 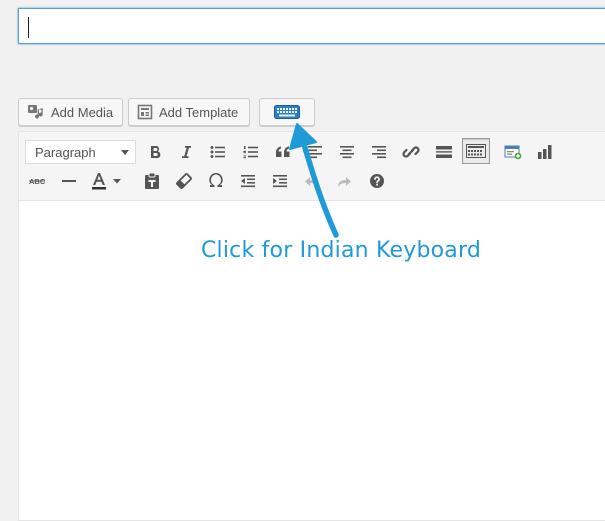 I want to click on numbered-list-icon, so click(x=250, y=152).